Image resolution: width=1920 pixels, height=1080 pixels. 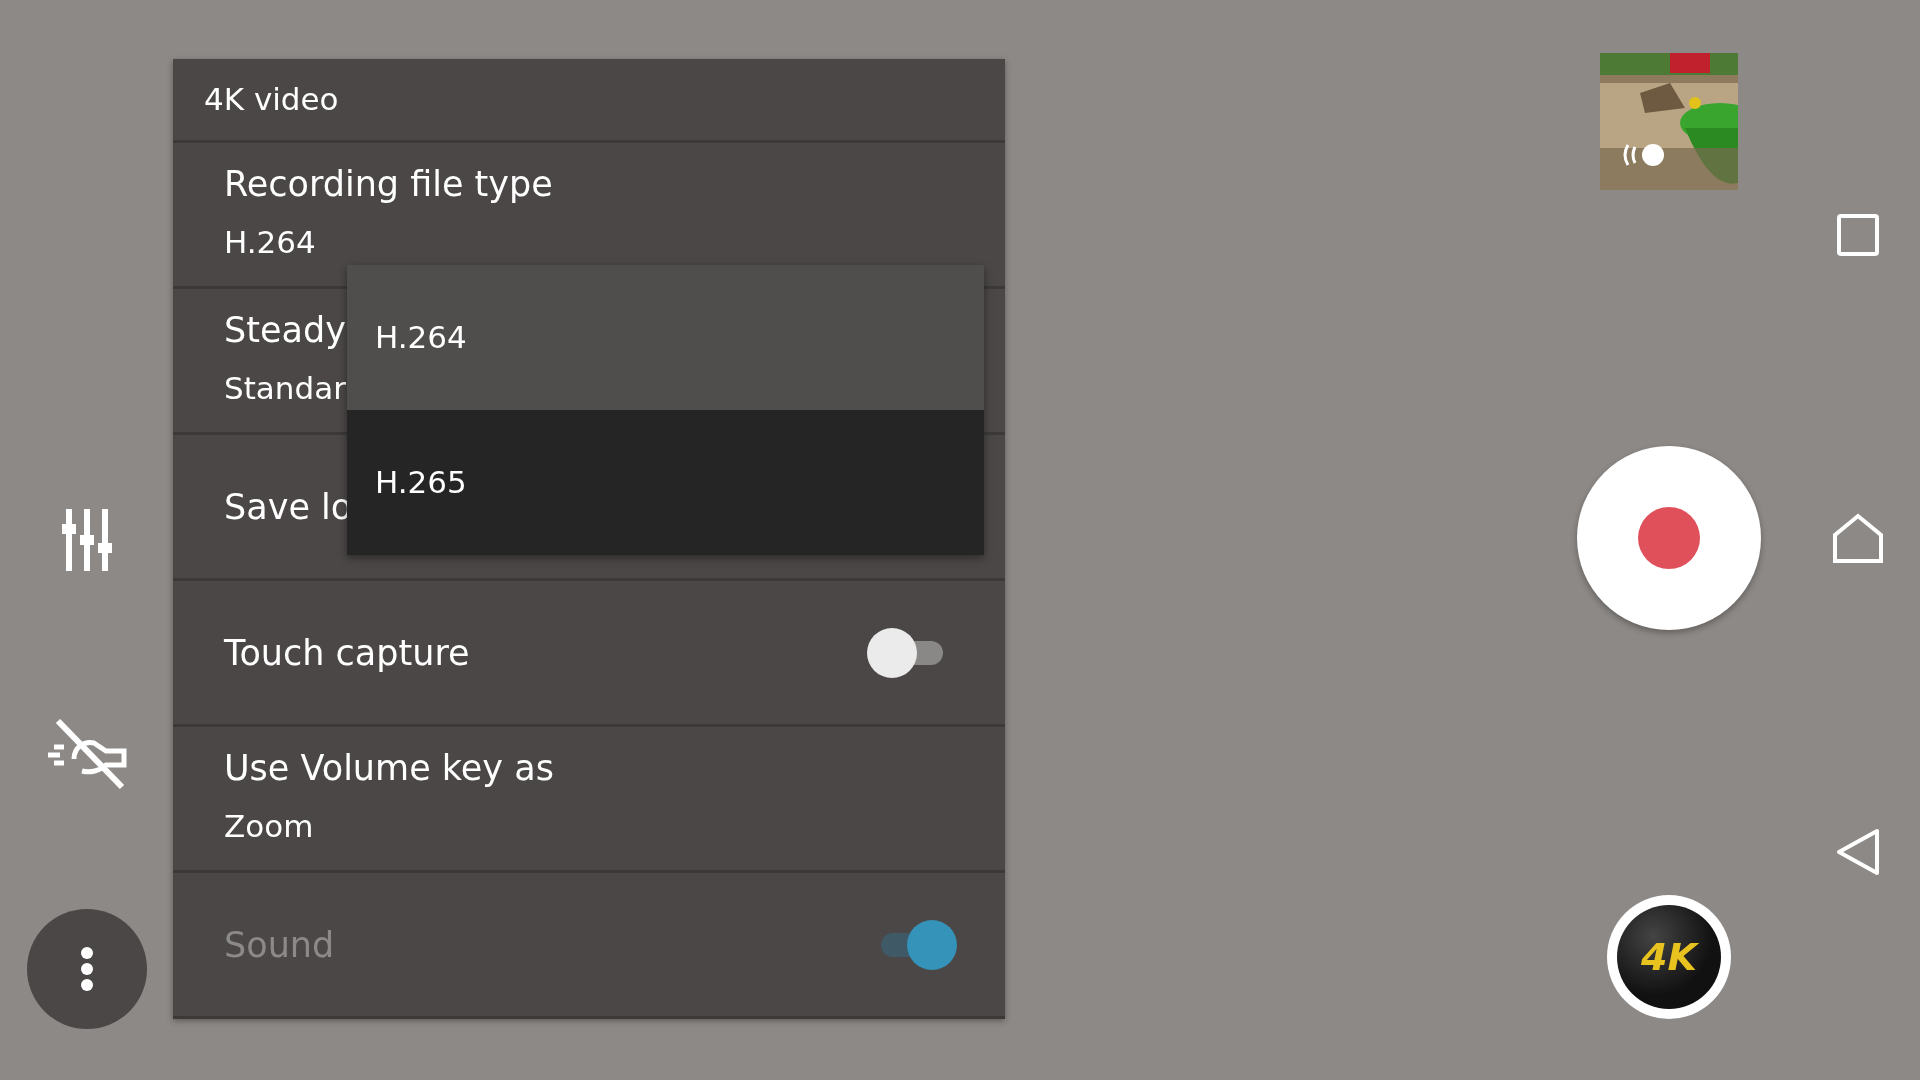 I want to click on setting-label: Recording file type, so click(x=388, y=184).